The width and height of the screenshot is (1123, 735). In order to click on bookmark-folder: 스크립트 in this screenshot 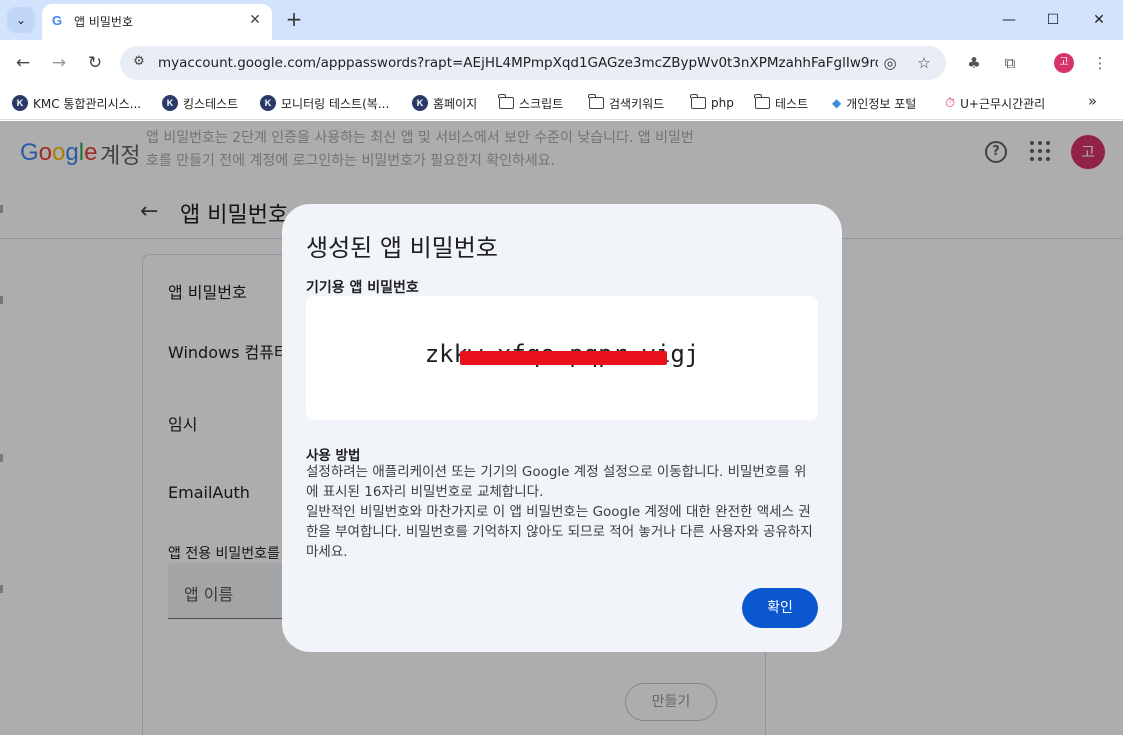, I will do `click(531, 103)`.